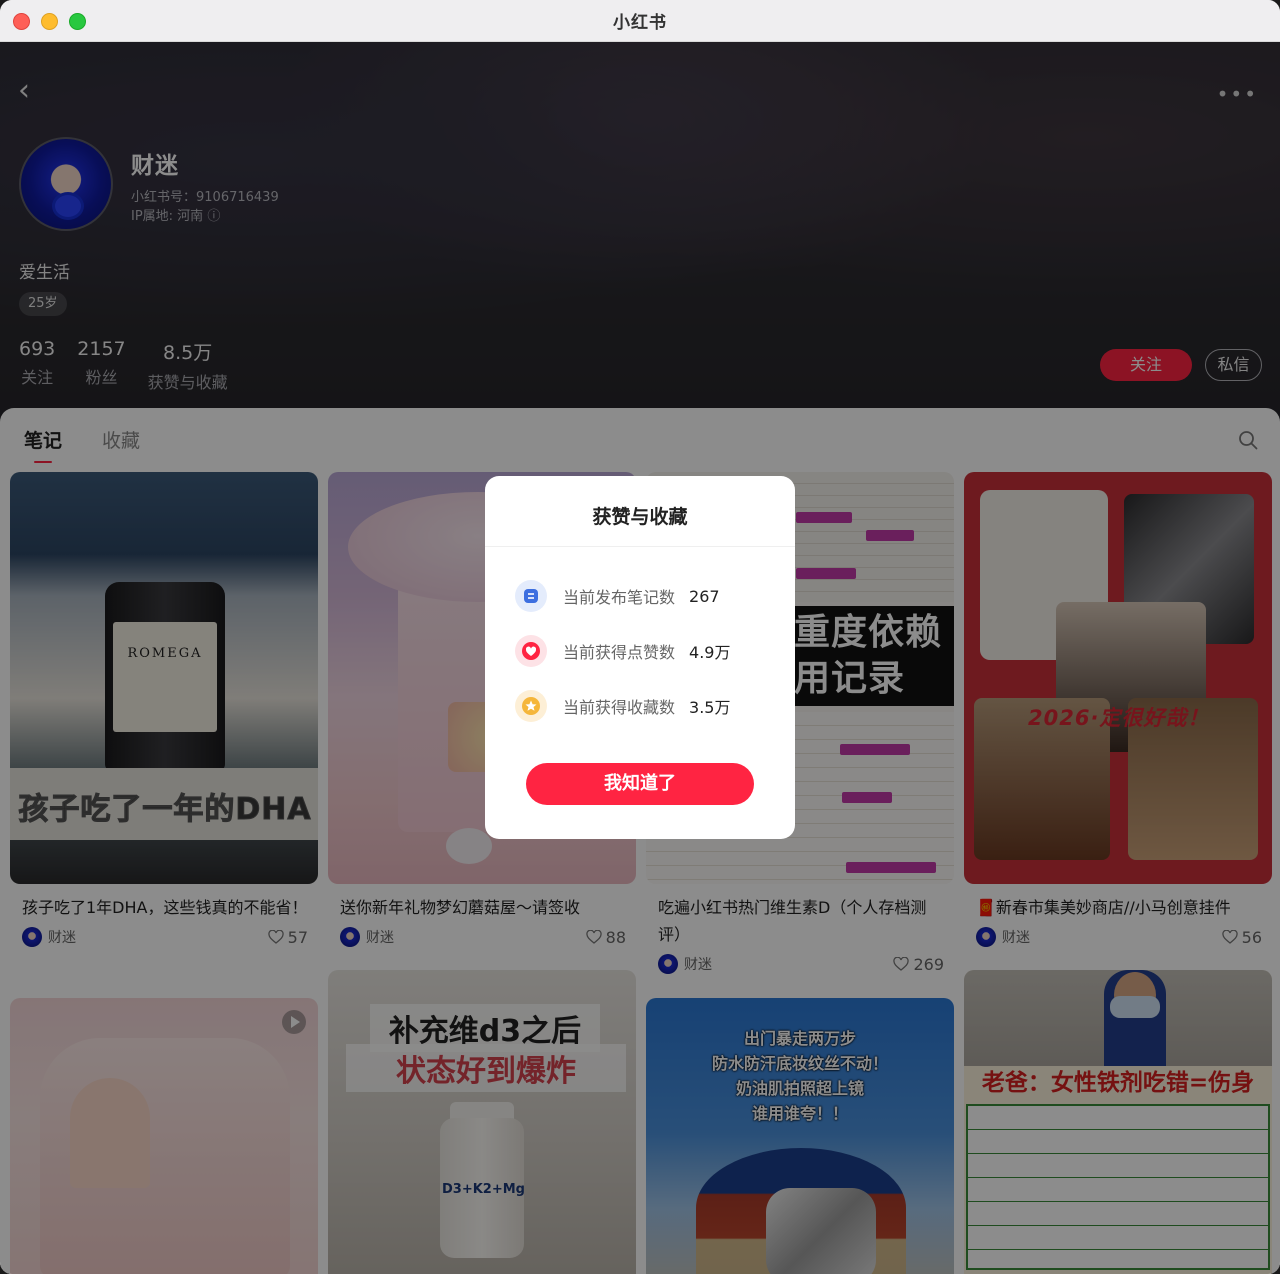 This screenshot has width=1280, height=1274. What do you see at coordinates (640, 517) in the screenshot?
I see `dialog-title: 获赞与收藏` at bounding box center [640, 517].